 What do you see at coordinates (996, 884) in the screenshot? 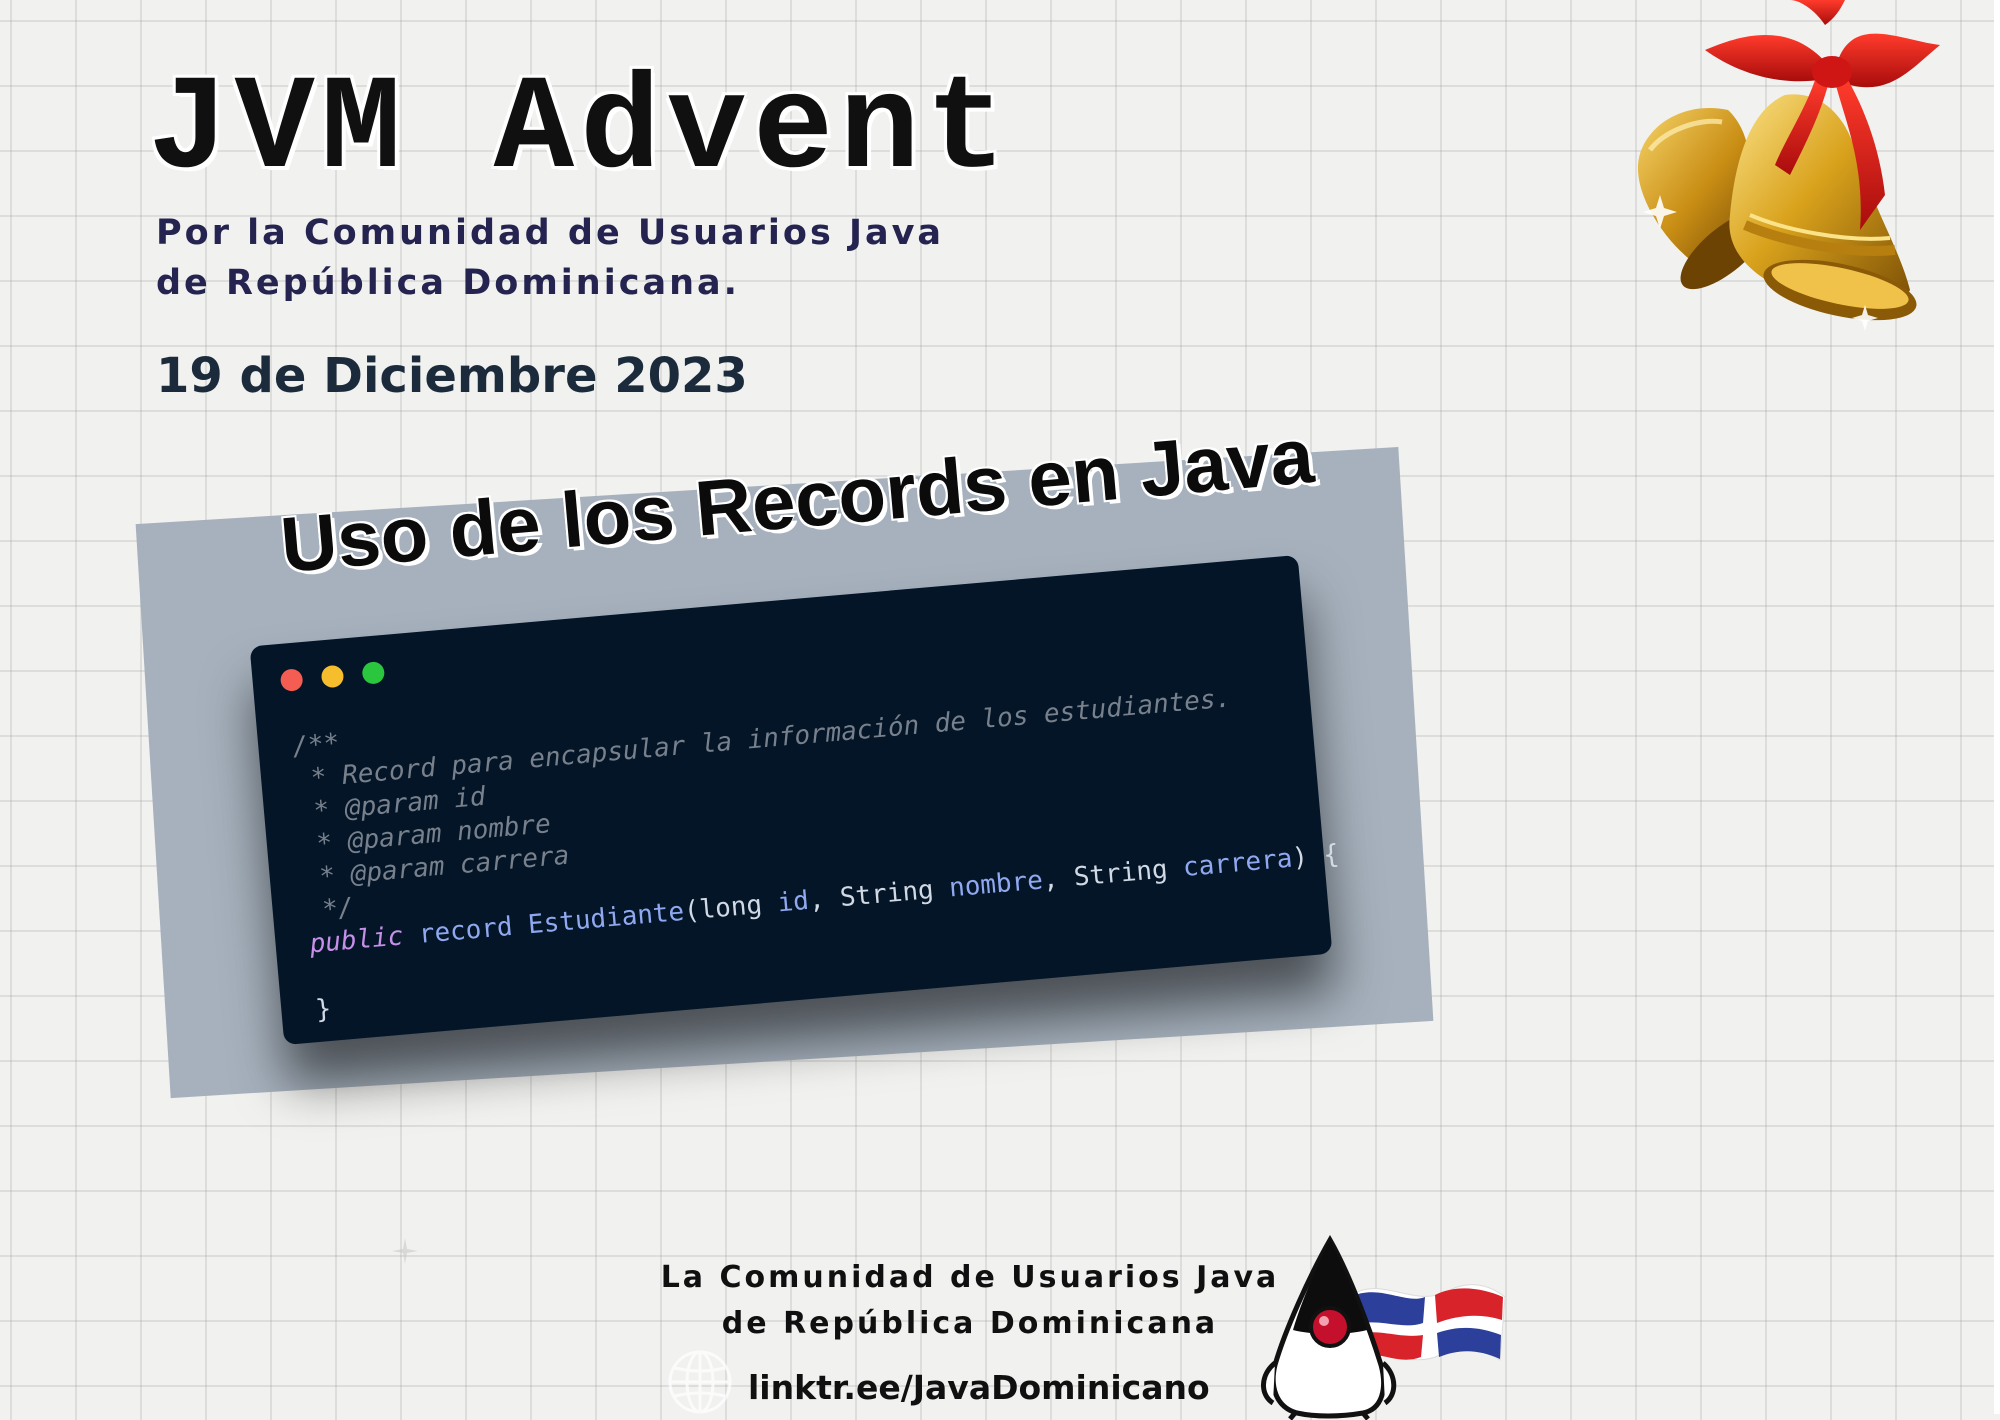
I see `code-param: nombre` at bounding box center [996, 884].